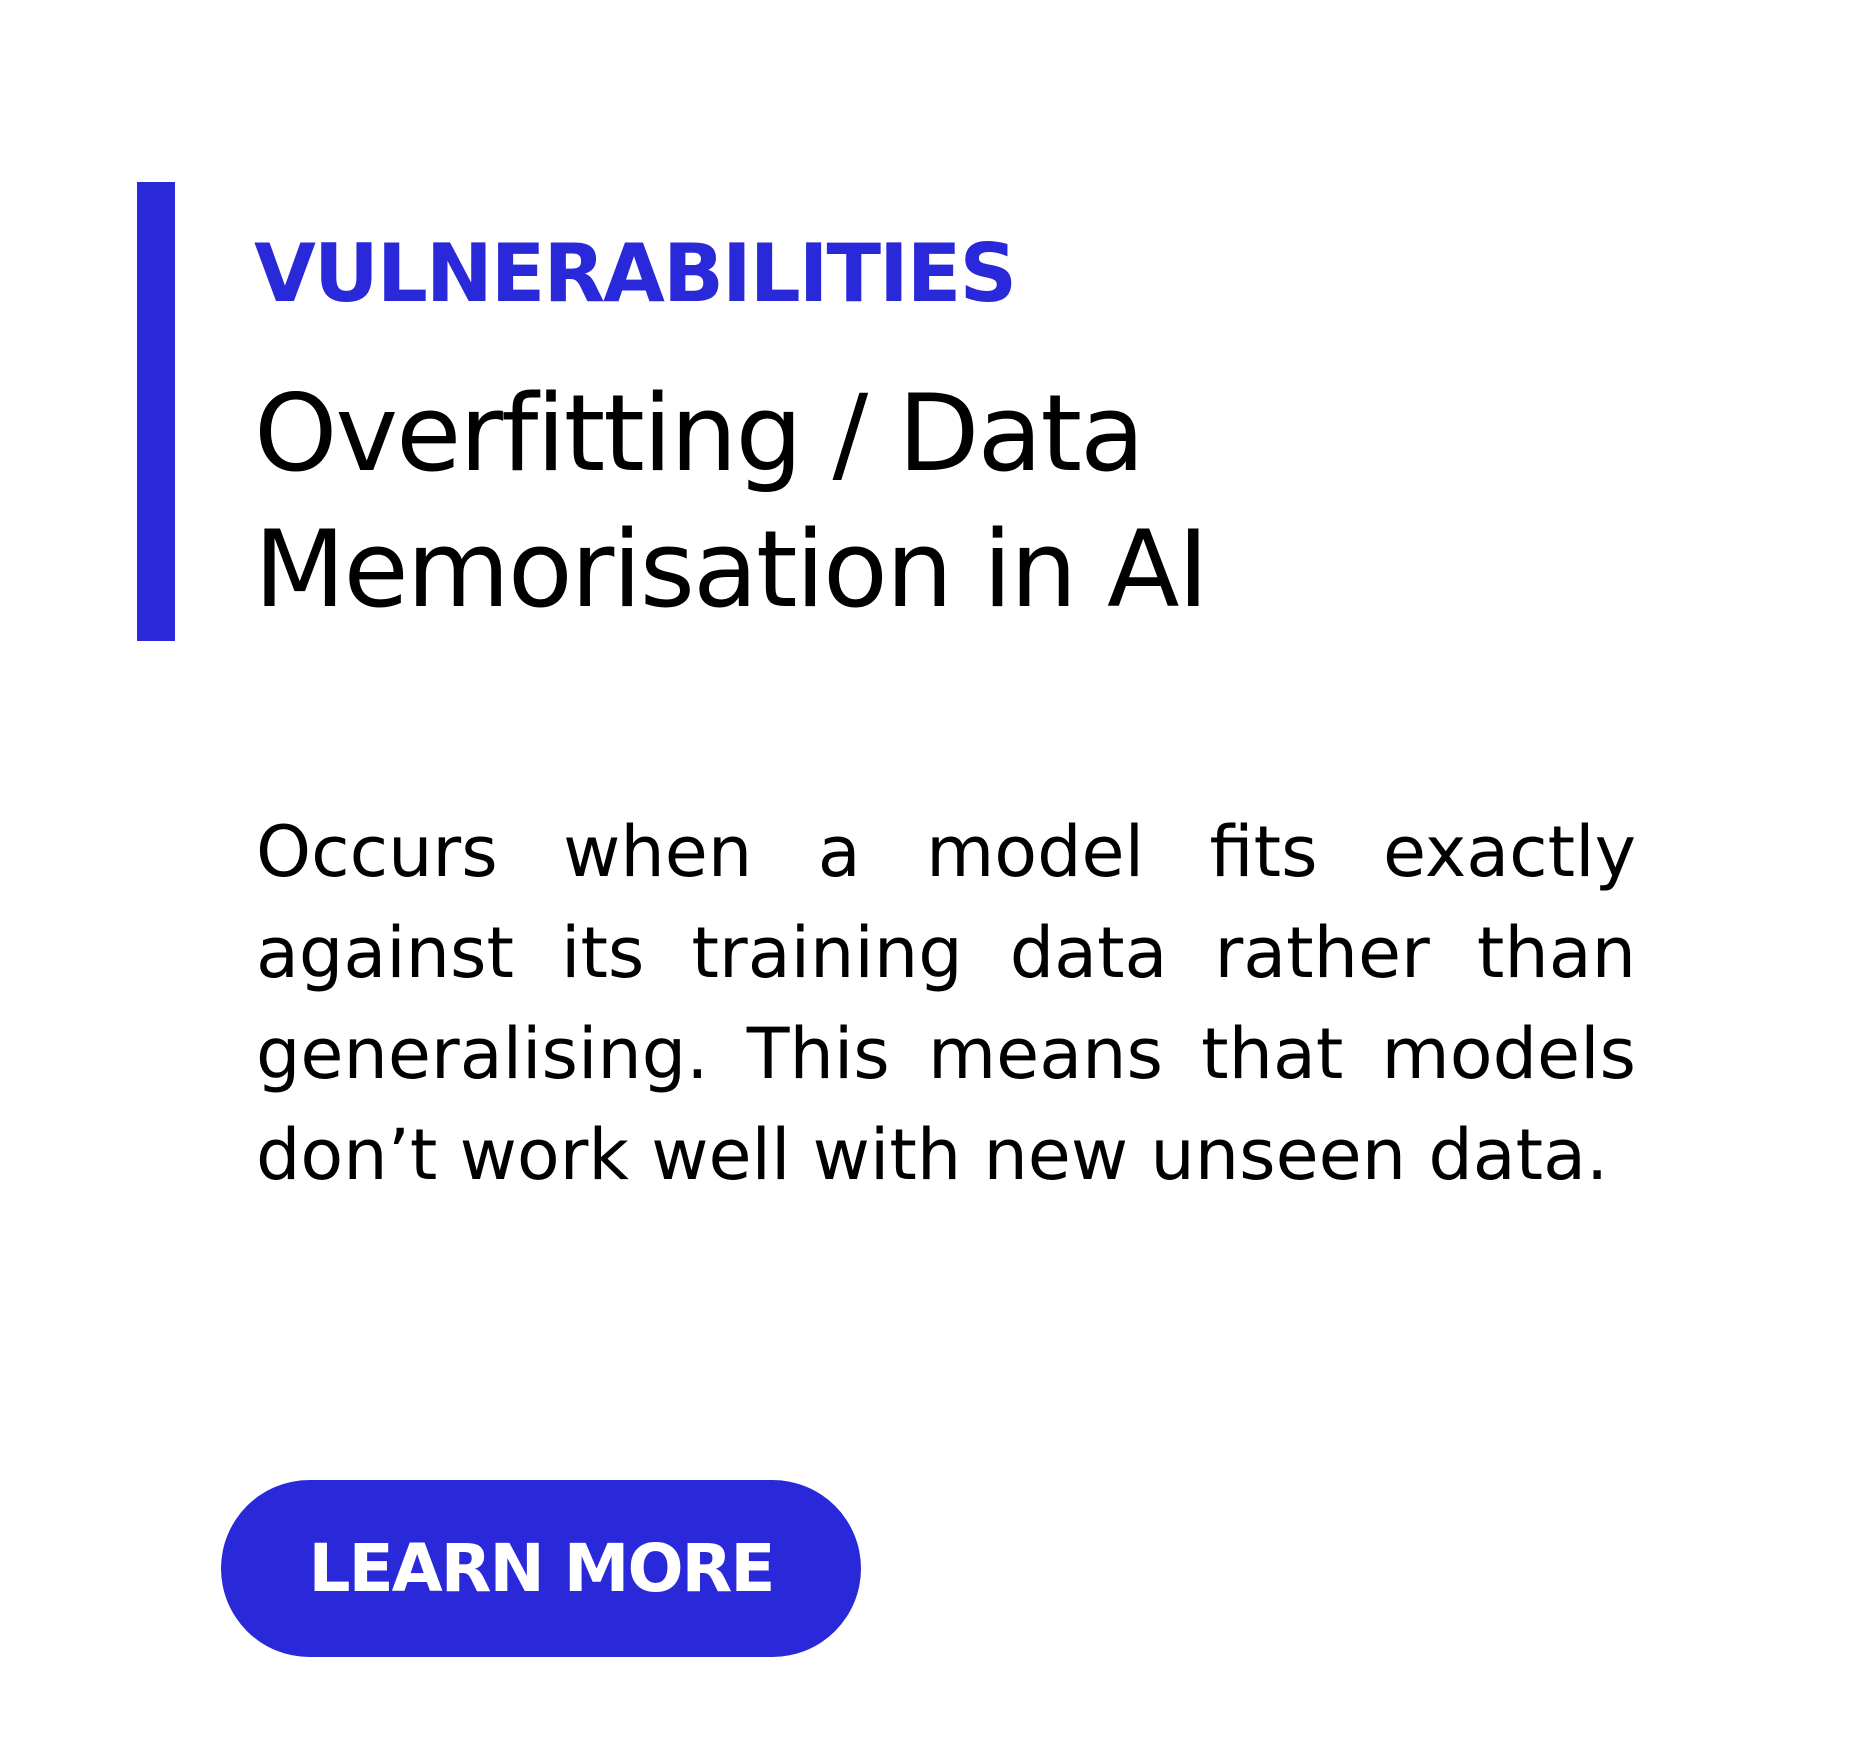 The width and height of the screenshot is (1876, 1763). Describe the element at coordinates (156, 411) in the screenshot. I see `accent-bar` at that location.